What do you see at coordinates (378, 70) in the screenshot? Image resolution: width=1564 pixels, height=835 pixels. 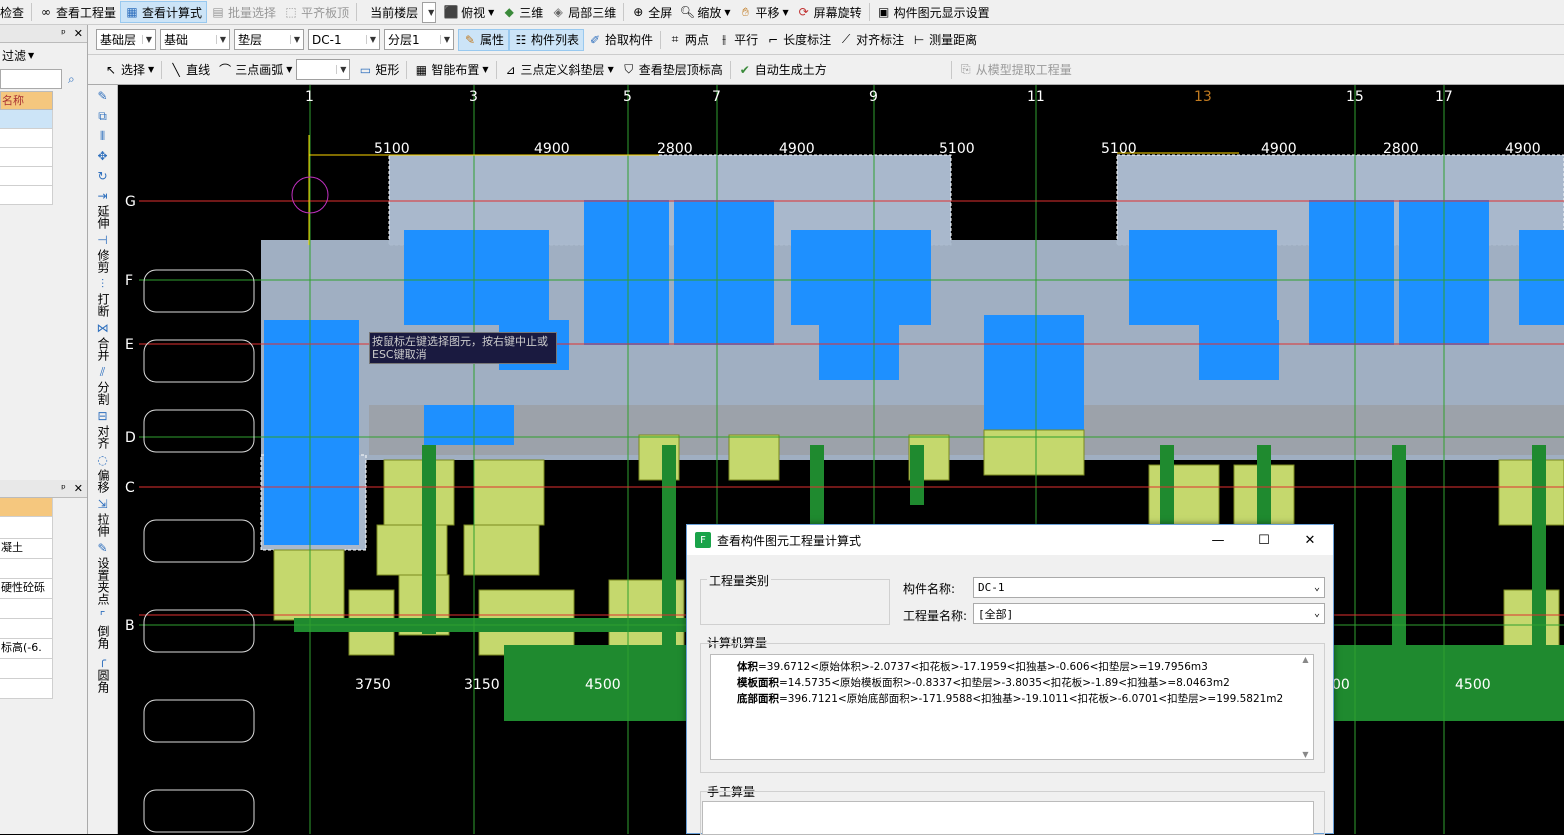 I see `rectangle-button: ▭ 矩形` at bounding box center [378, 70].